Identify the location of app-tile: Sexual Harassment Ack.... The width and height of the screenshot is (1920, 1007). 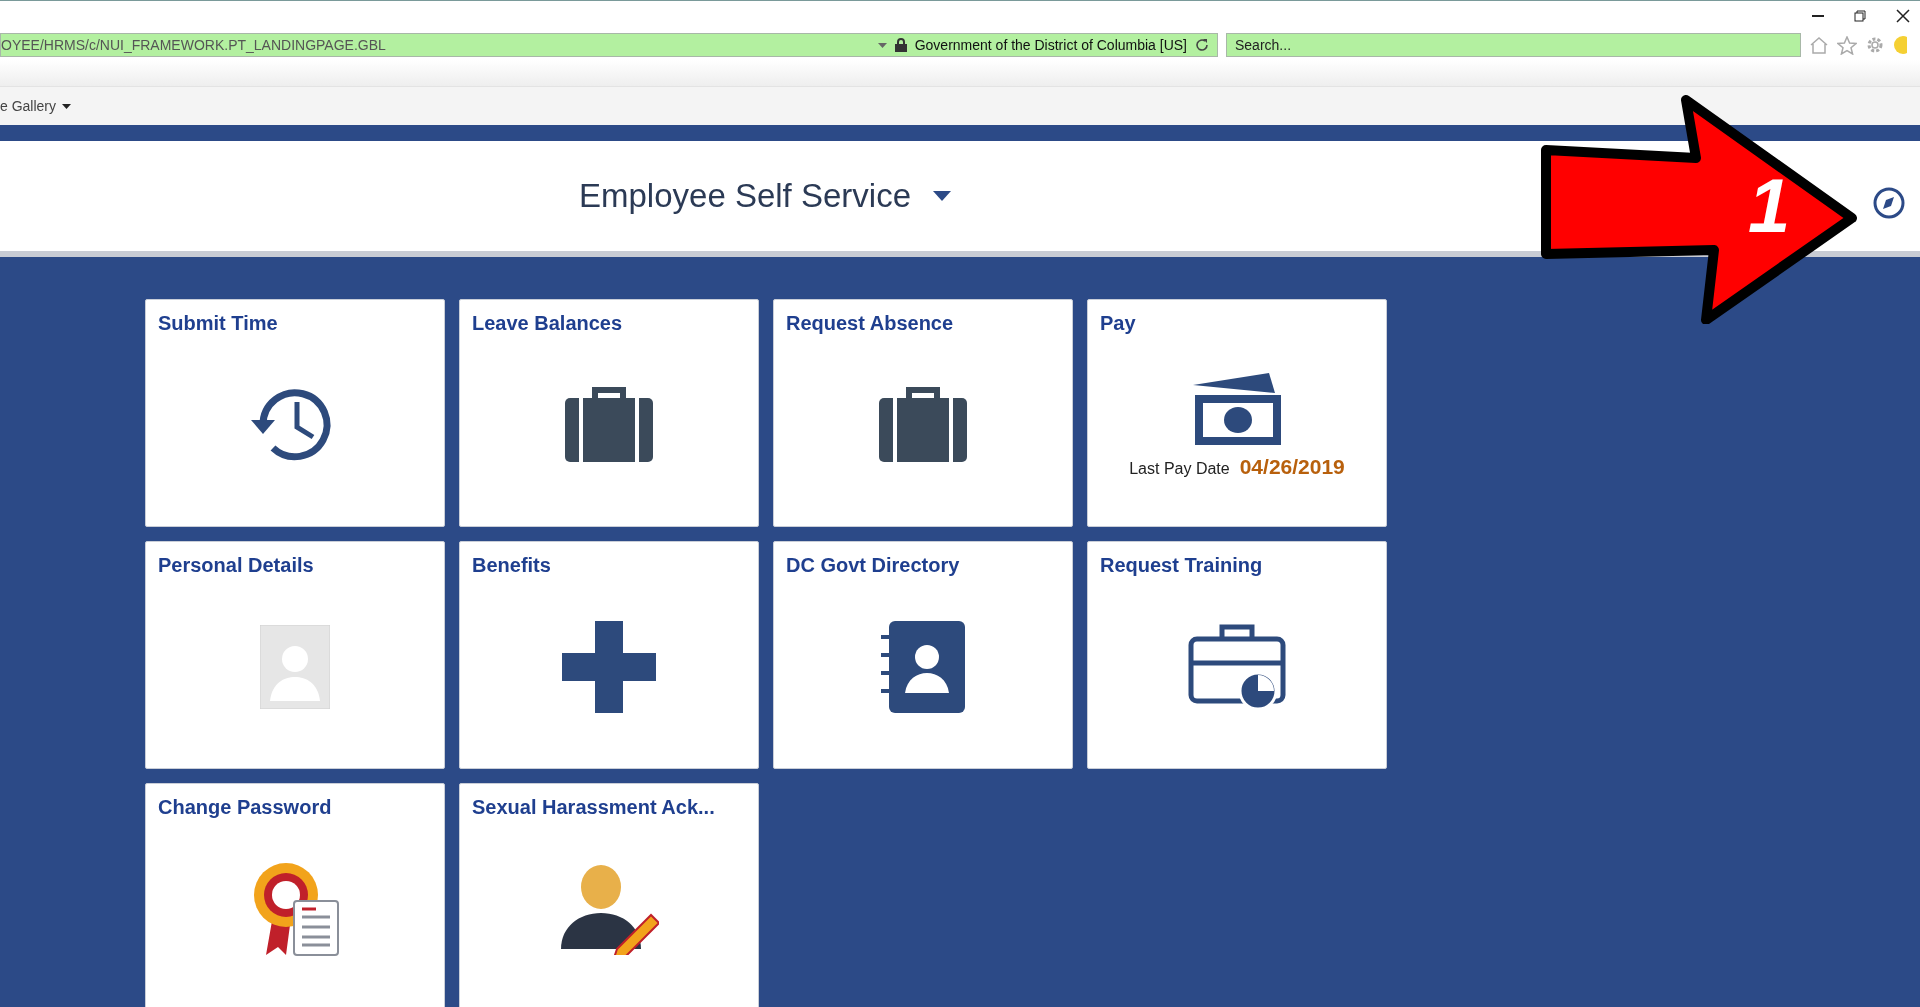
(609, 895).